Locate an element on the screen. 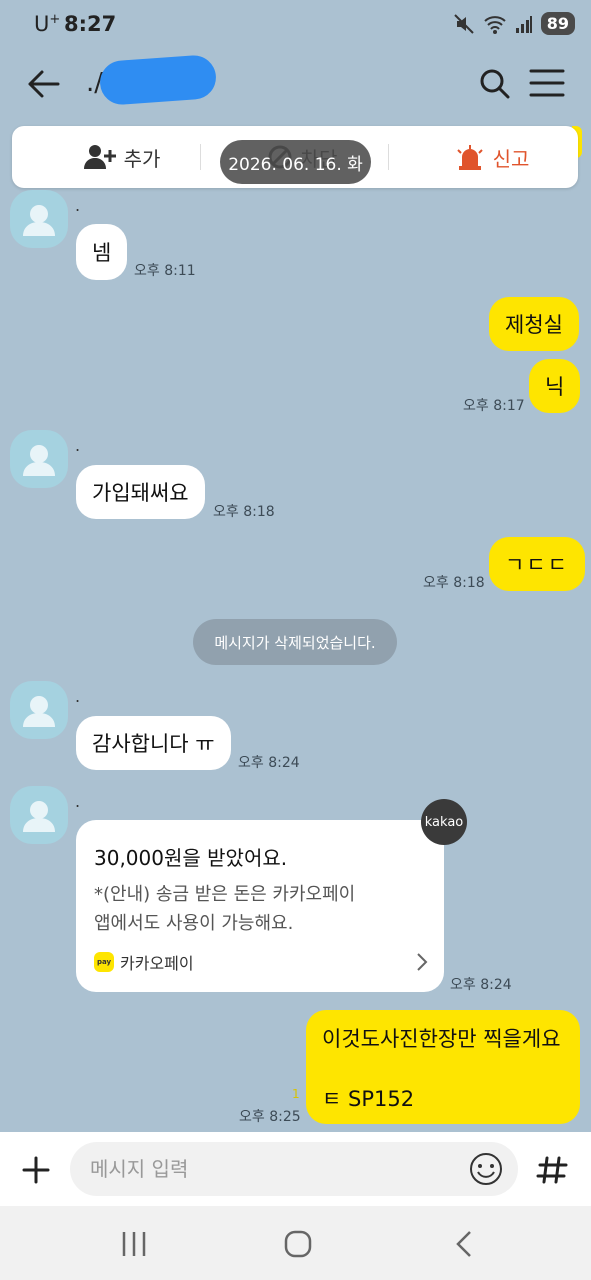  back-button is located at coordinates (44, 84).